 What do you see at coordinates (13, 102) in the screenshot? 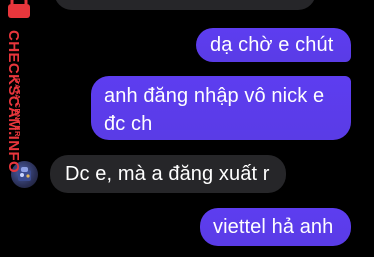
I see `watermark-main-text: CHECKSCAM.INFO` at bounding box center [13, 102].